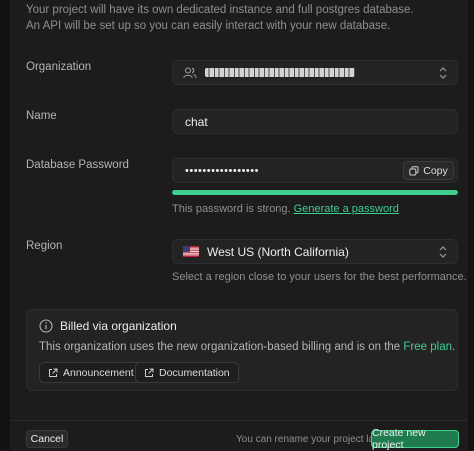 This screenshot has height=451, width=474. I want to click on copy-label: Copy, so click(435, 170).